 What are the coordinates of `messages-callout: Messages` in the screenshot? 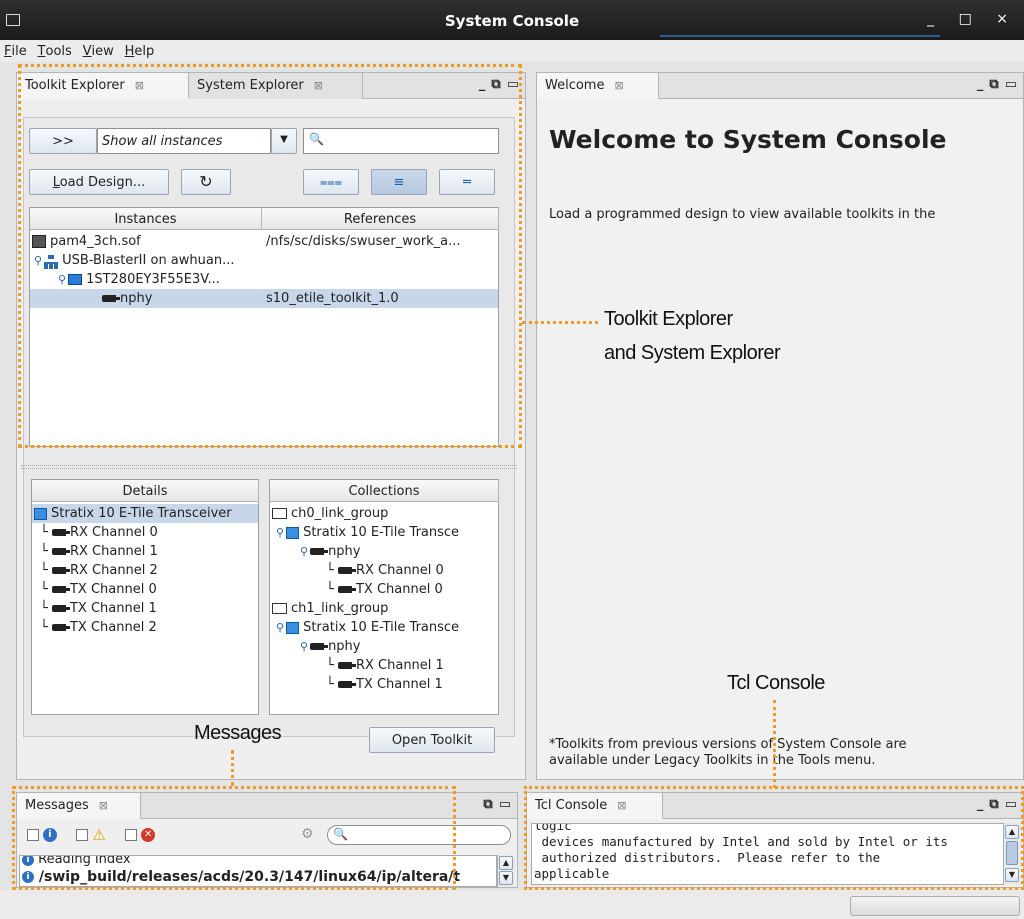 It's located at (238, 733).